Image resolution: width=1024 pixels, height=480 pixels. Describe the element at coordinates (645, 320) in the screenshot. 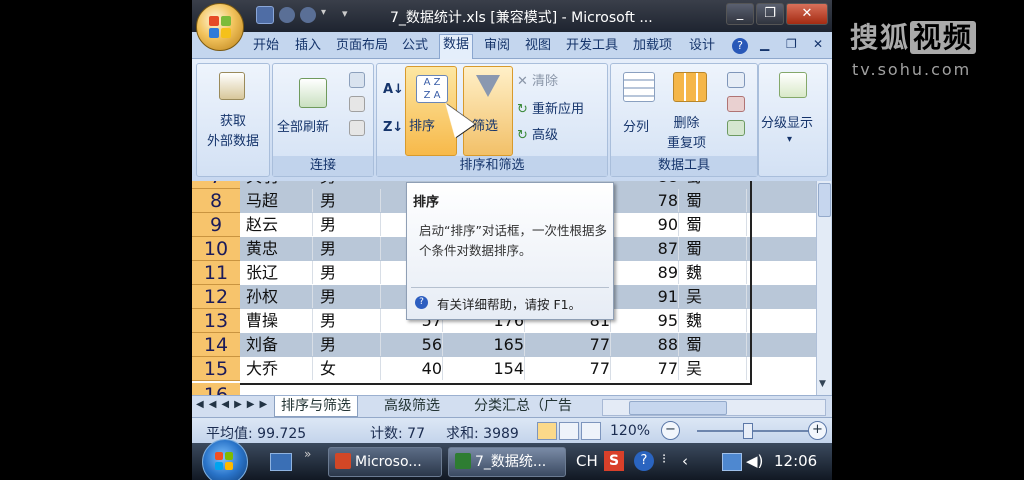

I see `cell-score: 95` at that location.